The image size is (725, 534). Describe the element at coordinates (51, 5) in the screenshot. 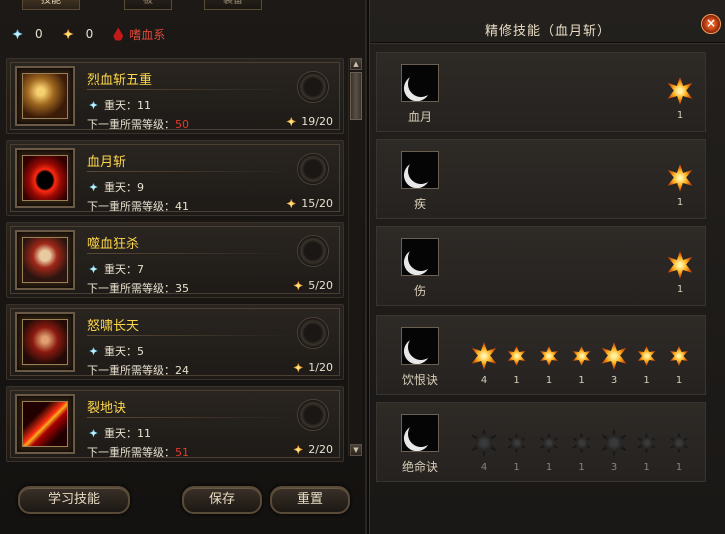

I see `tab-skills: 技能` at that location.